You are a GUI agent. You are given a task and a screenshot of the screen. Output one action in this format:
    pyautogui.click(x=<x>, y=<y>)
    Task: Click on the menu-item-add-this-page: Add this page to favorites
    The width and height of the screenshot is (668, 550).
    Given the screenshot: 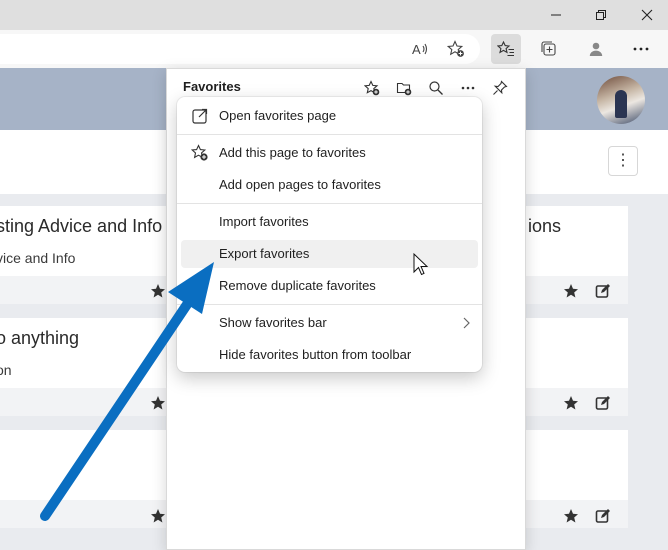 What is the action you would take?
    pyautogui.click(x=329, y=153)
    